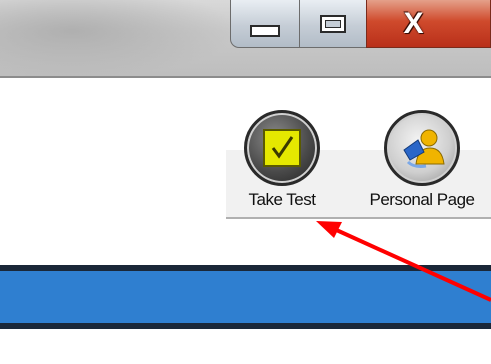 The image size is (491, 364). I want to click on checkbox-icon, so click(282, 148).